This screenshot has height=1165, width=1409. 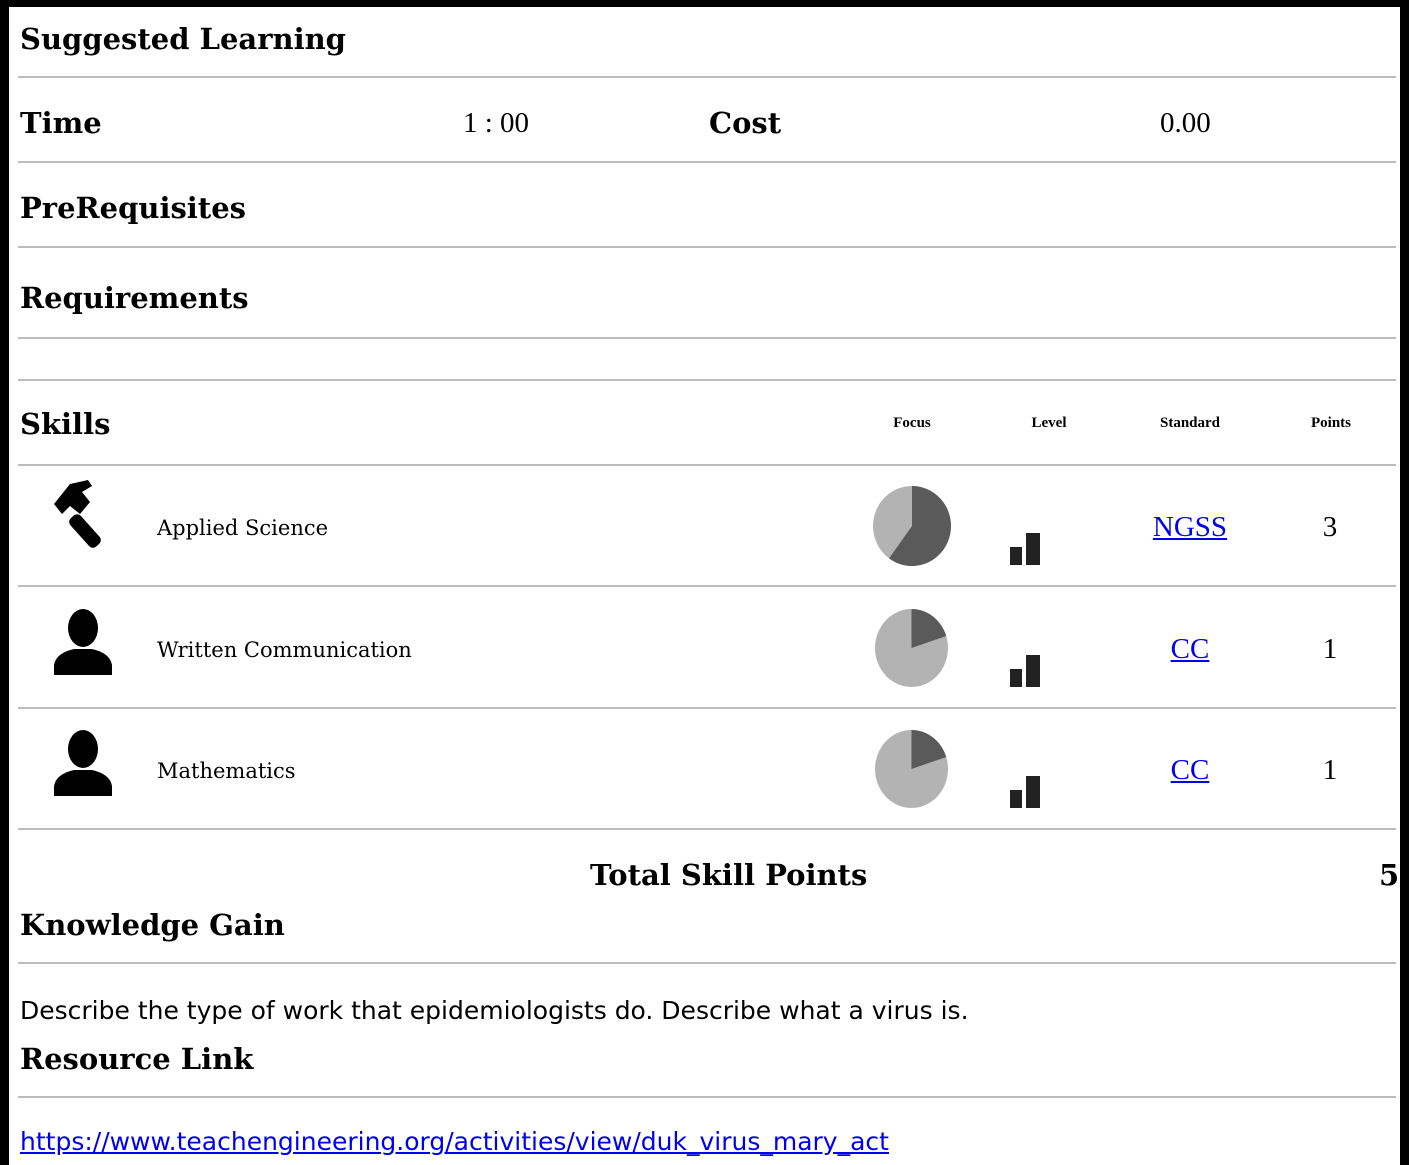 I want to click on resource-link-heading: Resource Link, so click(x=137, y=1059).